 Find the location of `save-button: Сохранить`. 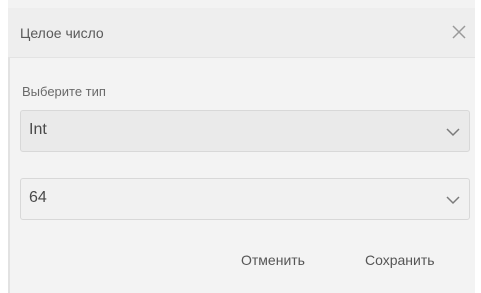

save-button: Сохранить is located at coordinates (400, 260).